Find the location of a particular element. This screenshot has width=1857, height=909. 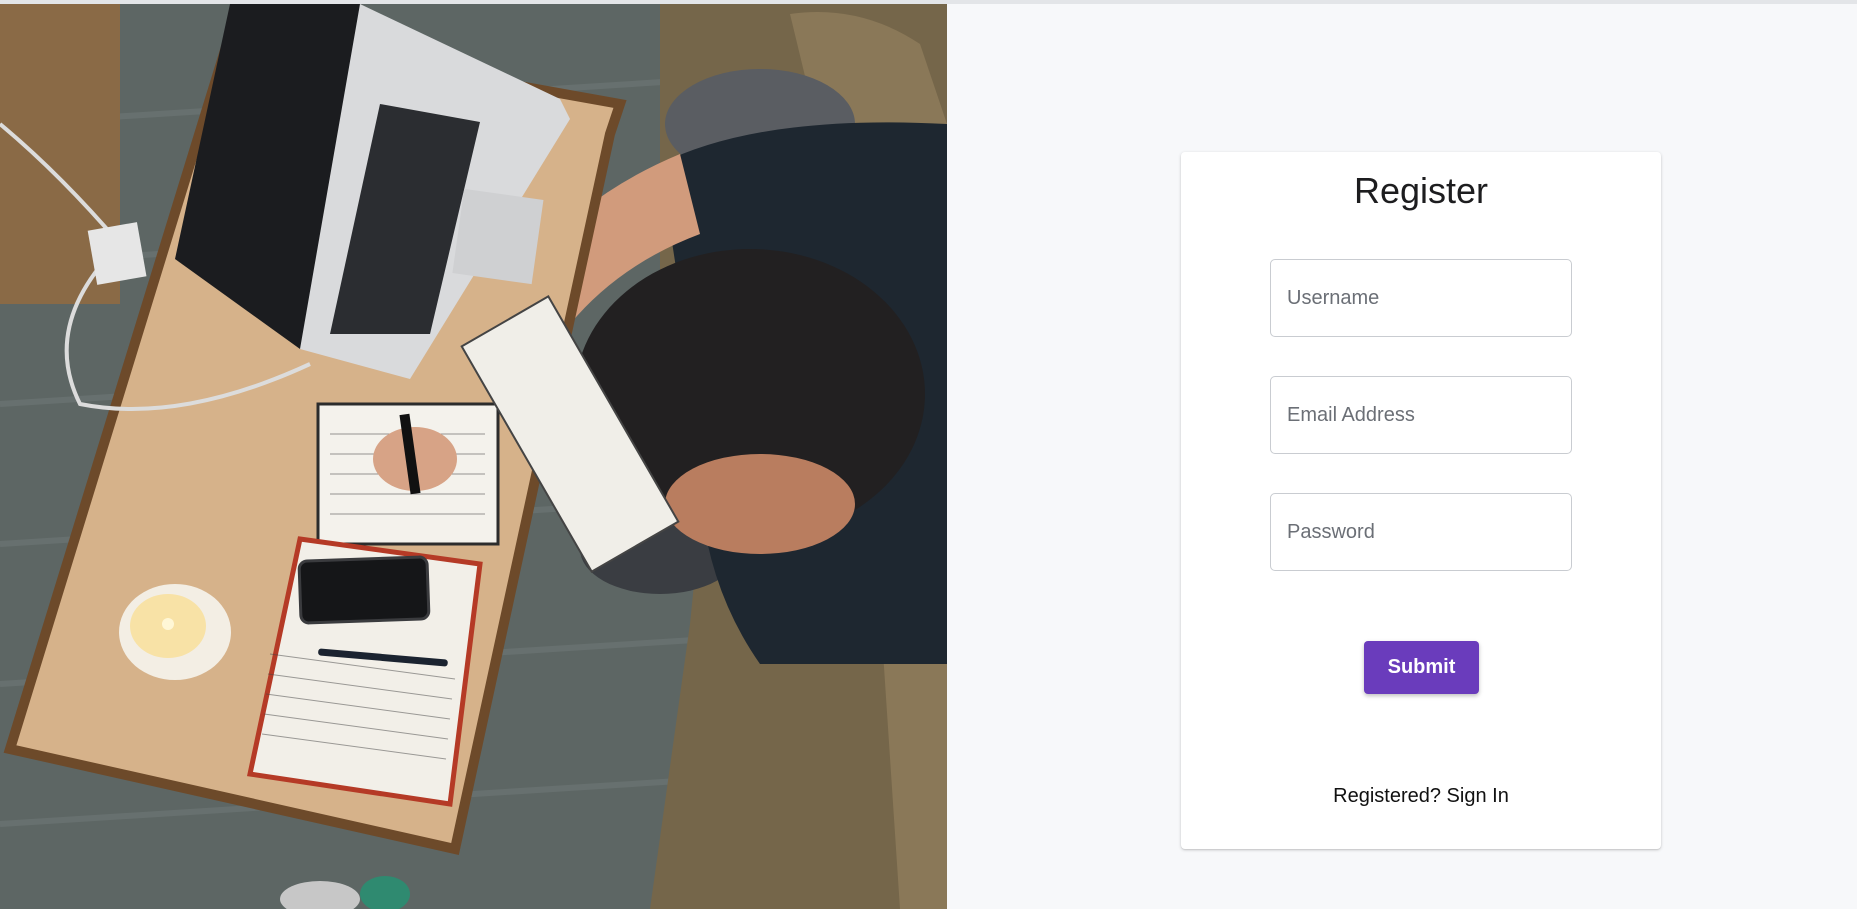

submit-button: Submit is located at coordinates (1421, 667).